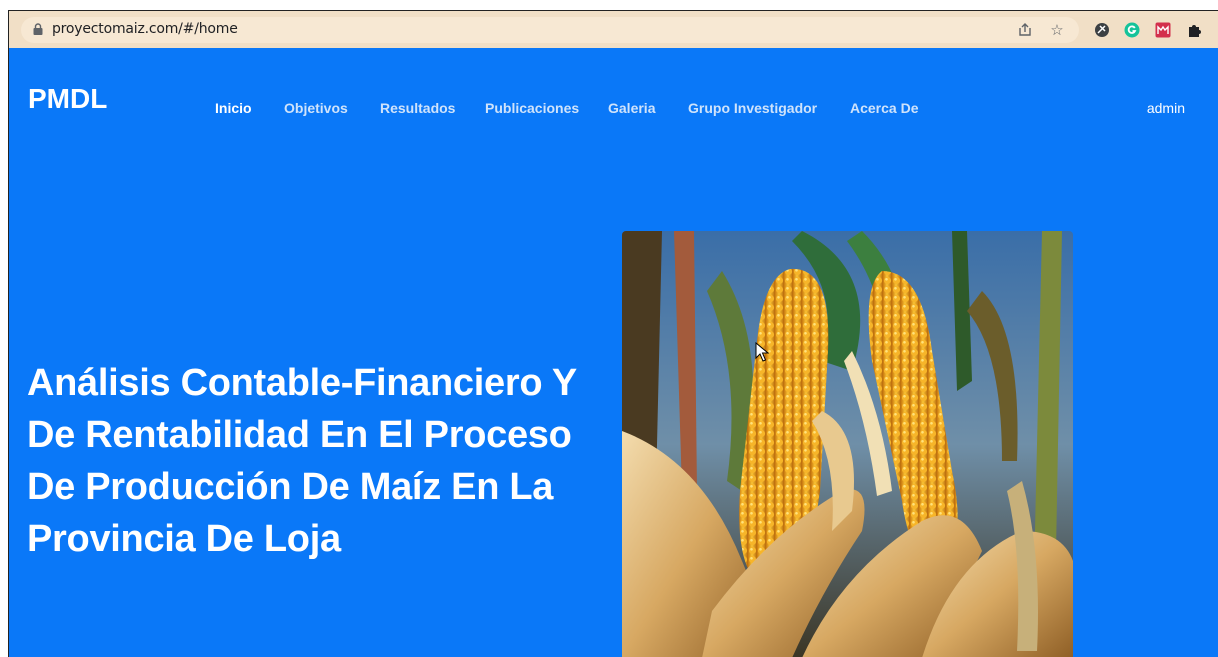 The height and width of the screenshot is (657, 1218). What do you see at coordinates (631, 108) in the screenshot?
I see `nav-link-galeria: Galeria` at bounding box center [631, 108].